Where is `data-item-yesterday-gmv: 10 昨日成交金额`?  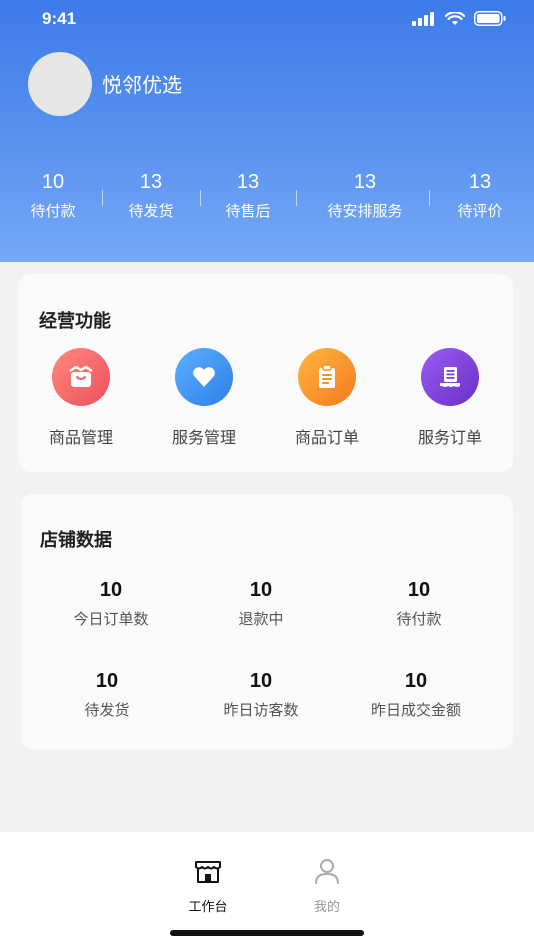
data-item-yesterday-gmv: 10 昨日成交金额 is located at coordinates (416, 694).